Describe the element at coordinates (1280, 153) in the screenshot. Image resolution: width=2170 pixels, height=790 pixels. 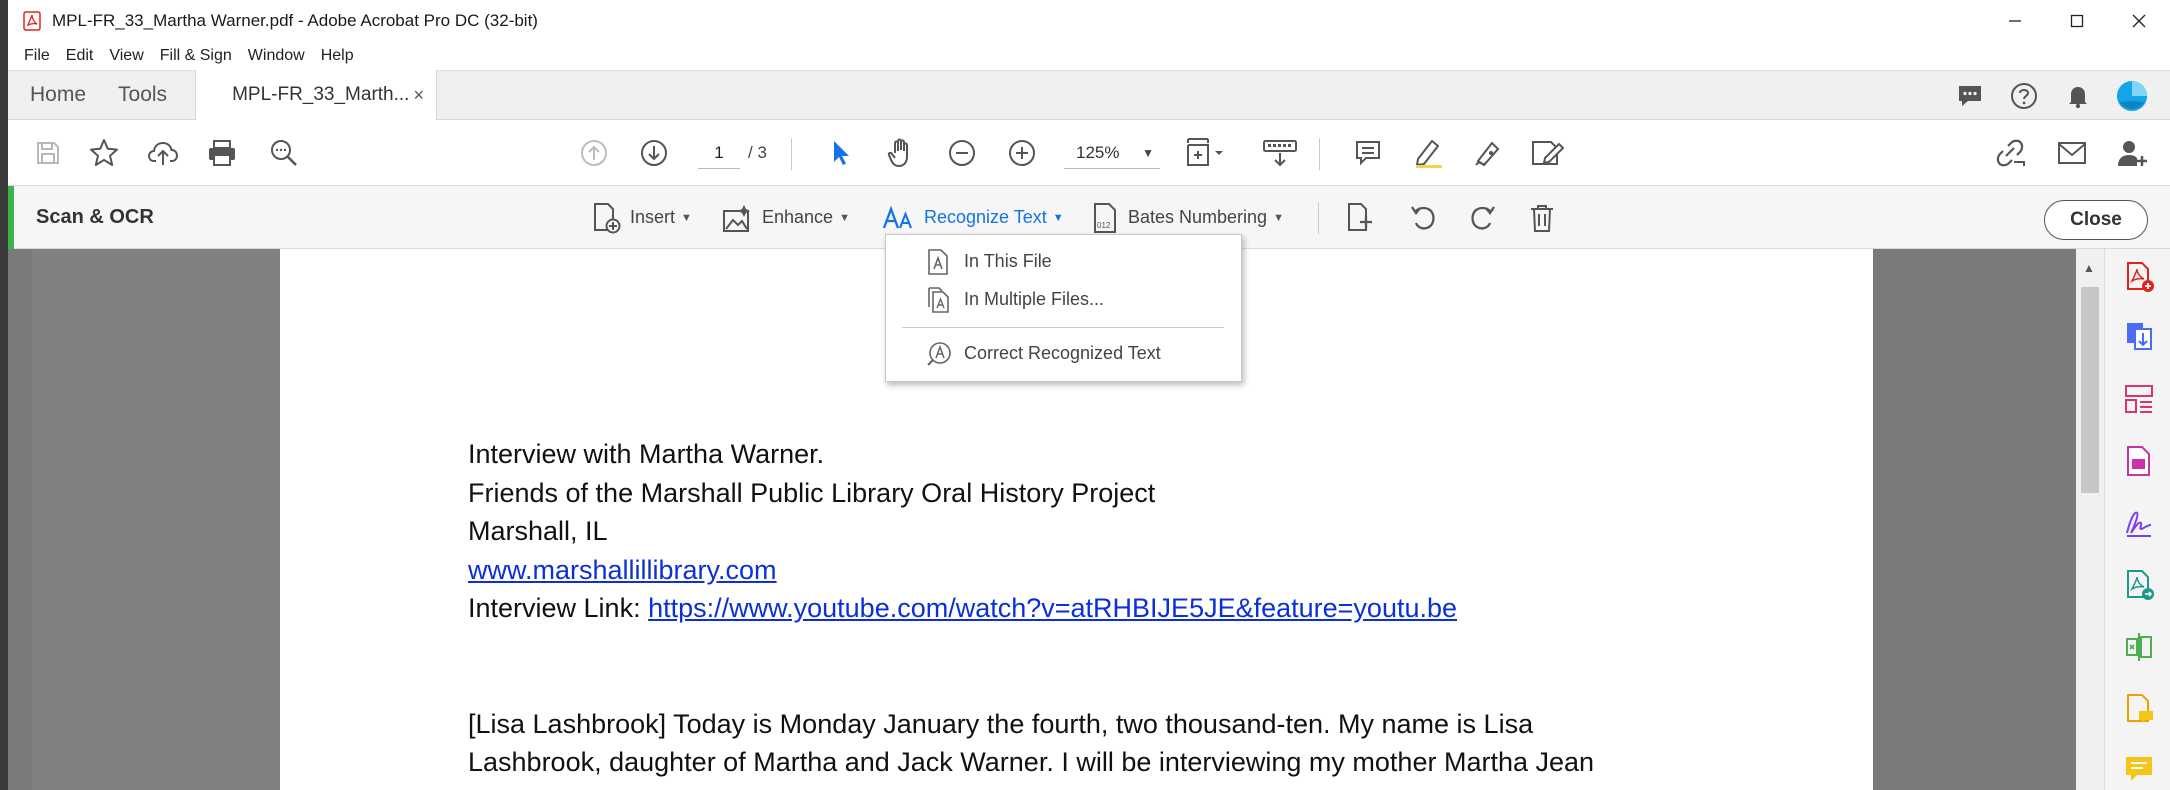
I see `scroll-mode-button` at that location.